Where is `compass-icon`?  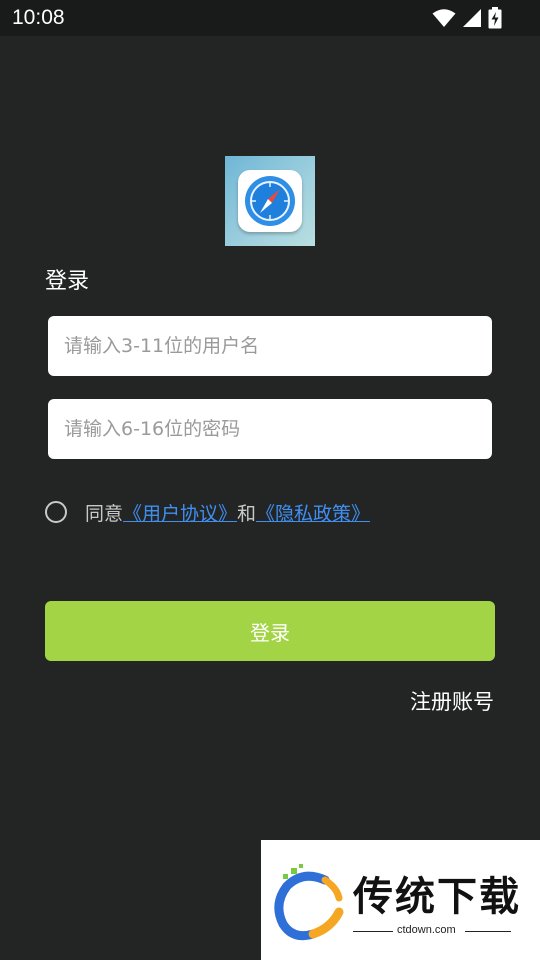
compass-icon is located at coordinates (270, 201).